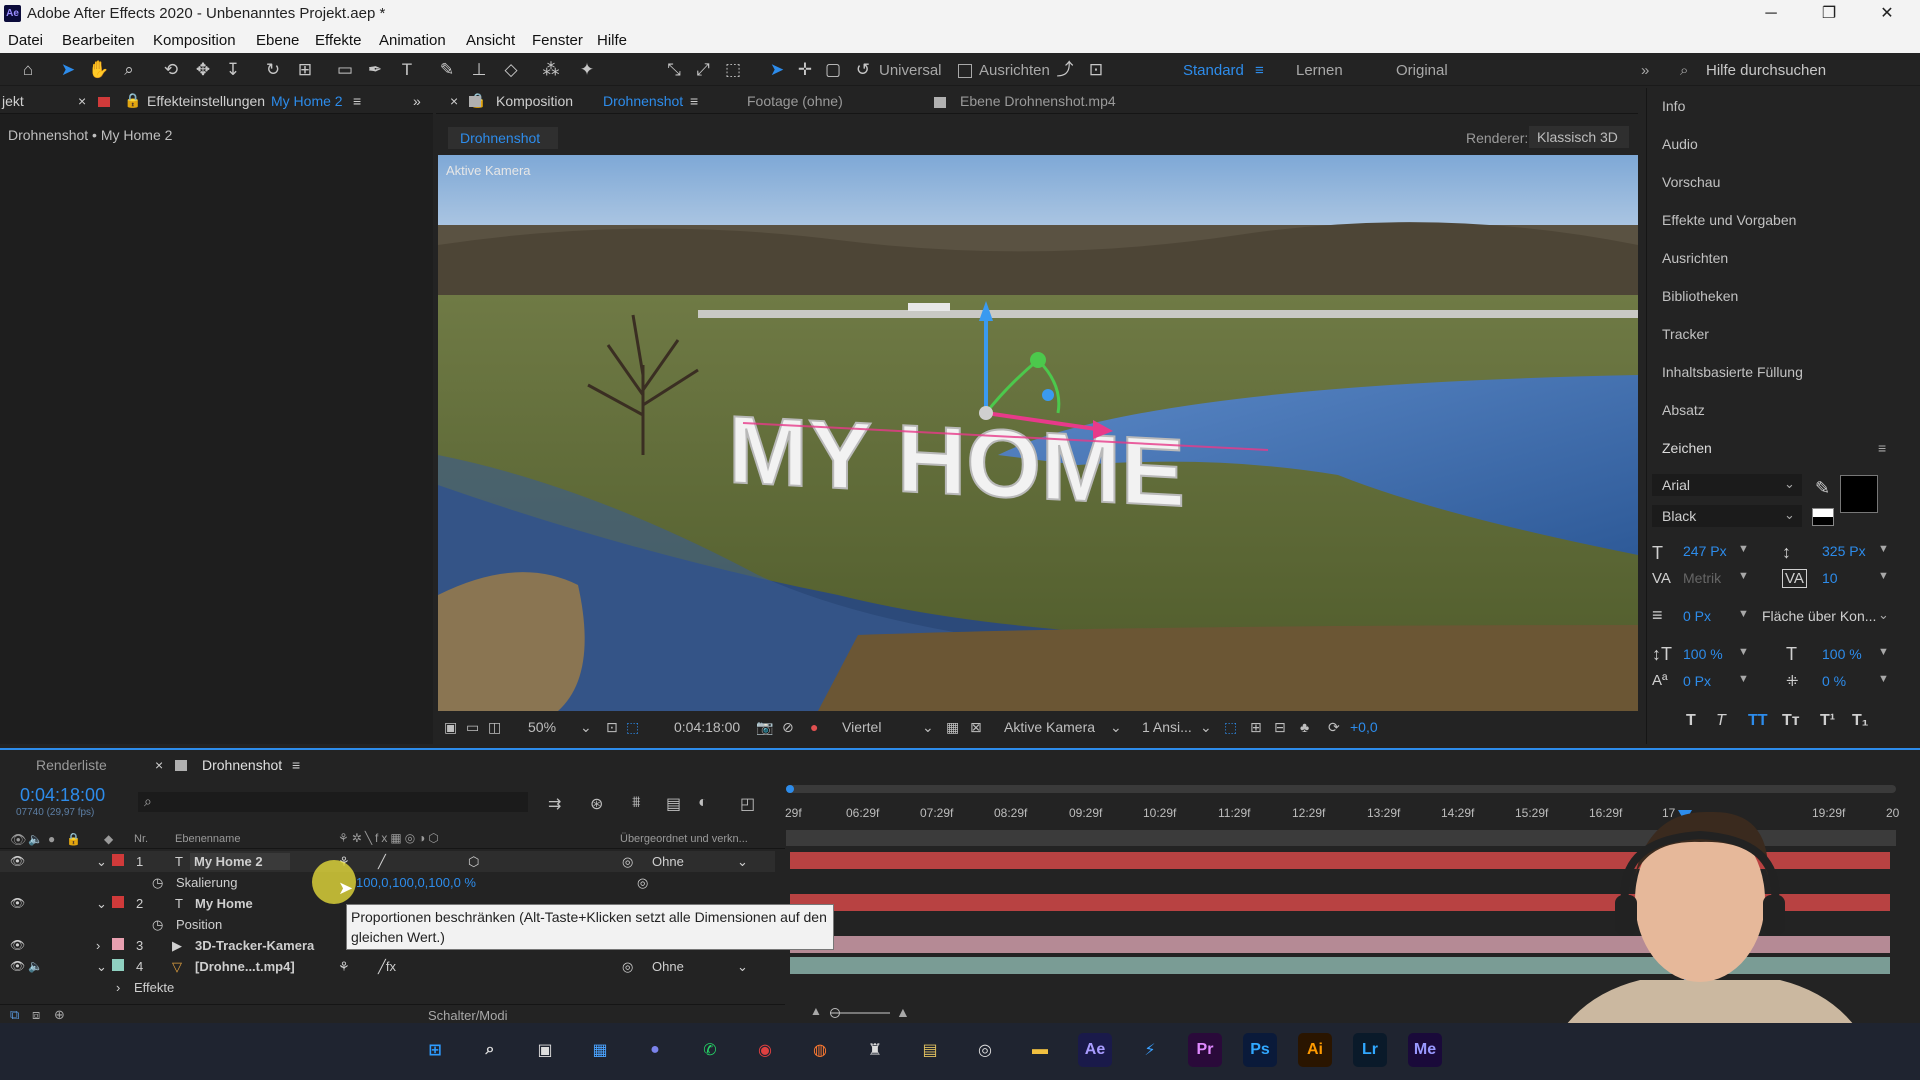 Image resolution: width=1920 pixels, height=1080 pixels. What do you see at coordinates (224, 903) in the screenshot?
I see `layer-name: My Home` at bounding box center [224, 903].